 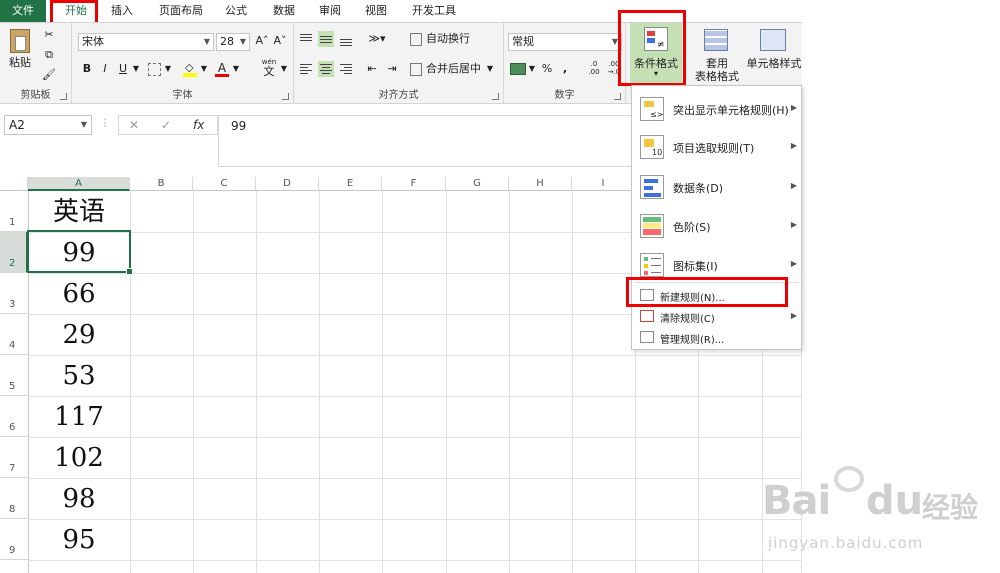 What do you see at coordinates (14, 539) in the screenshot?
I see `row-header-9: 9` at bounding box center [14, 539].